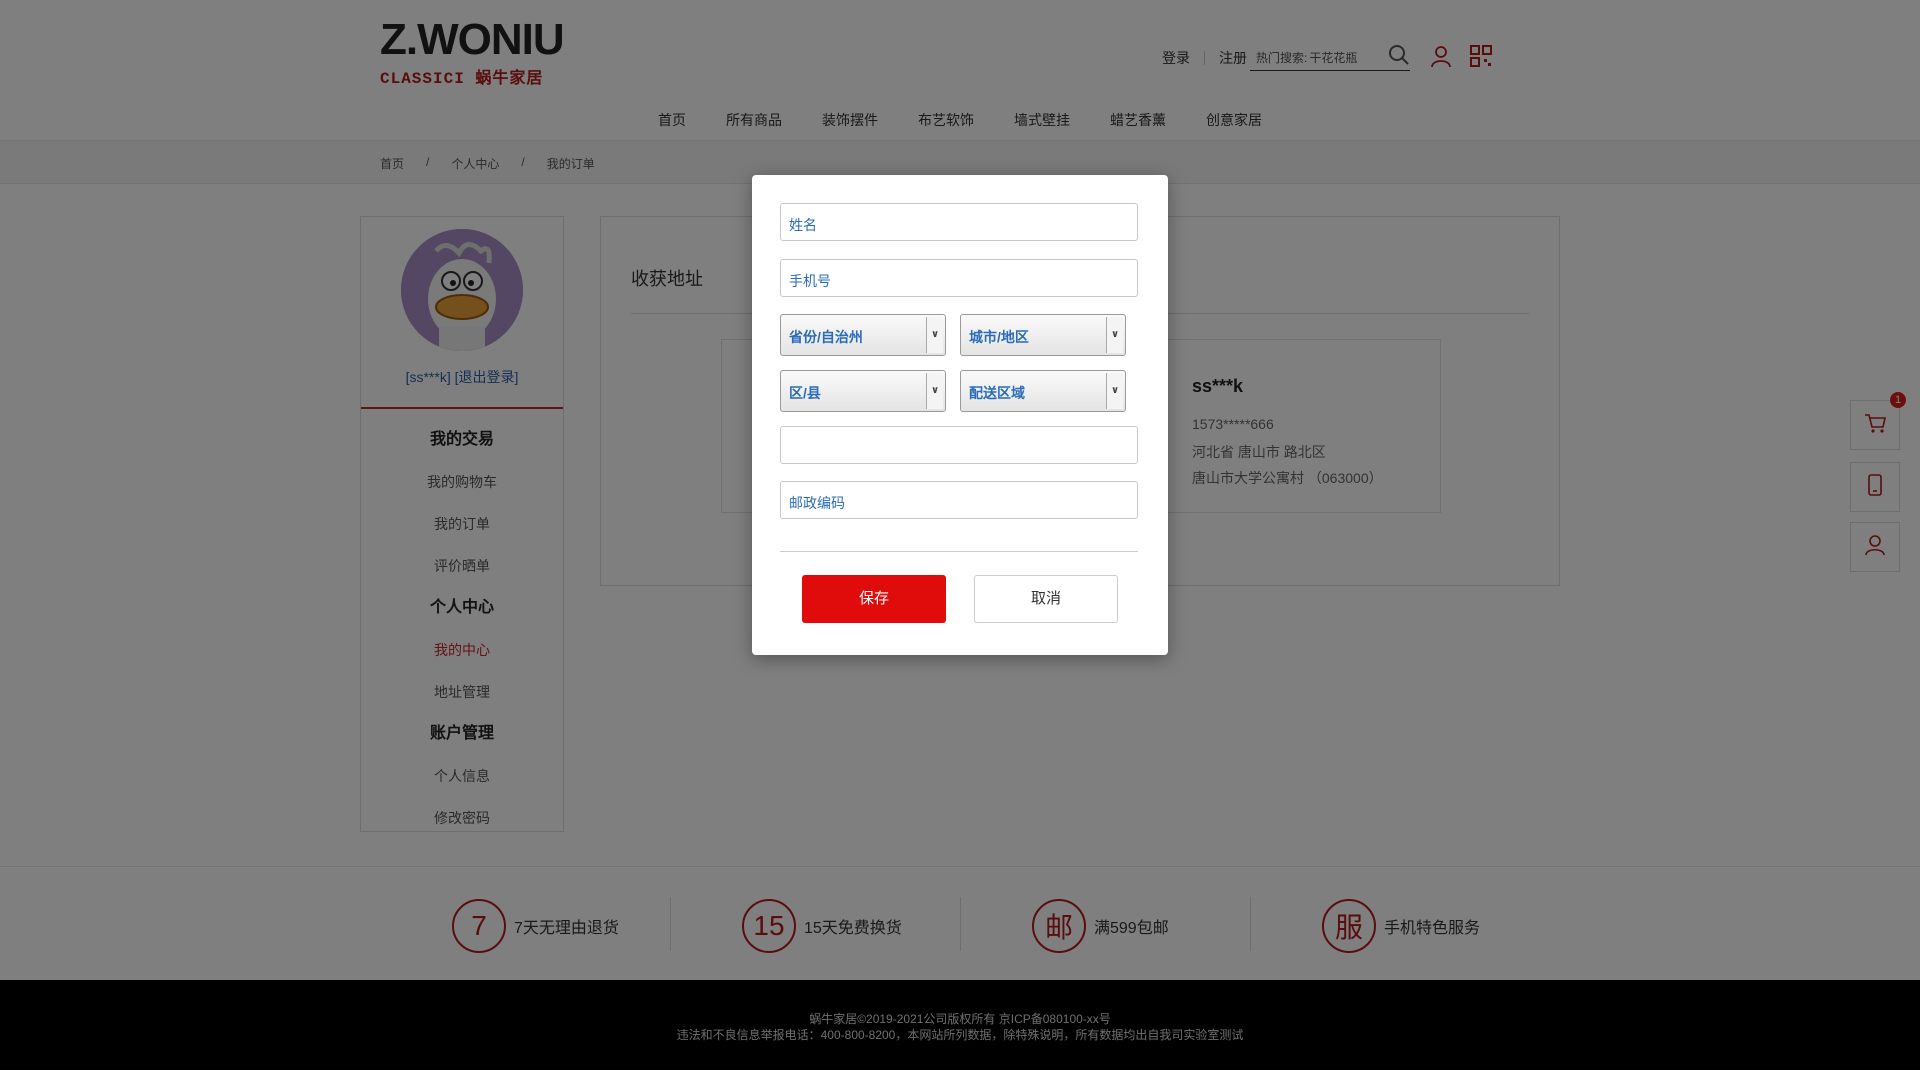  What do you see at coordinates (959, 222) in the screenshot?
I see `name-field: 姓名` at bounding box center [959, 222].